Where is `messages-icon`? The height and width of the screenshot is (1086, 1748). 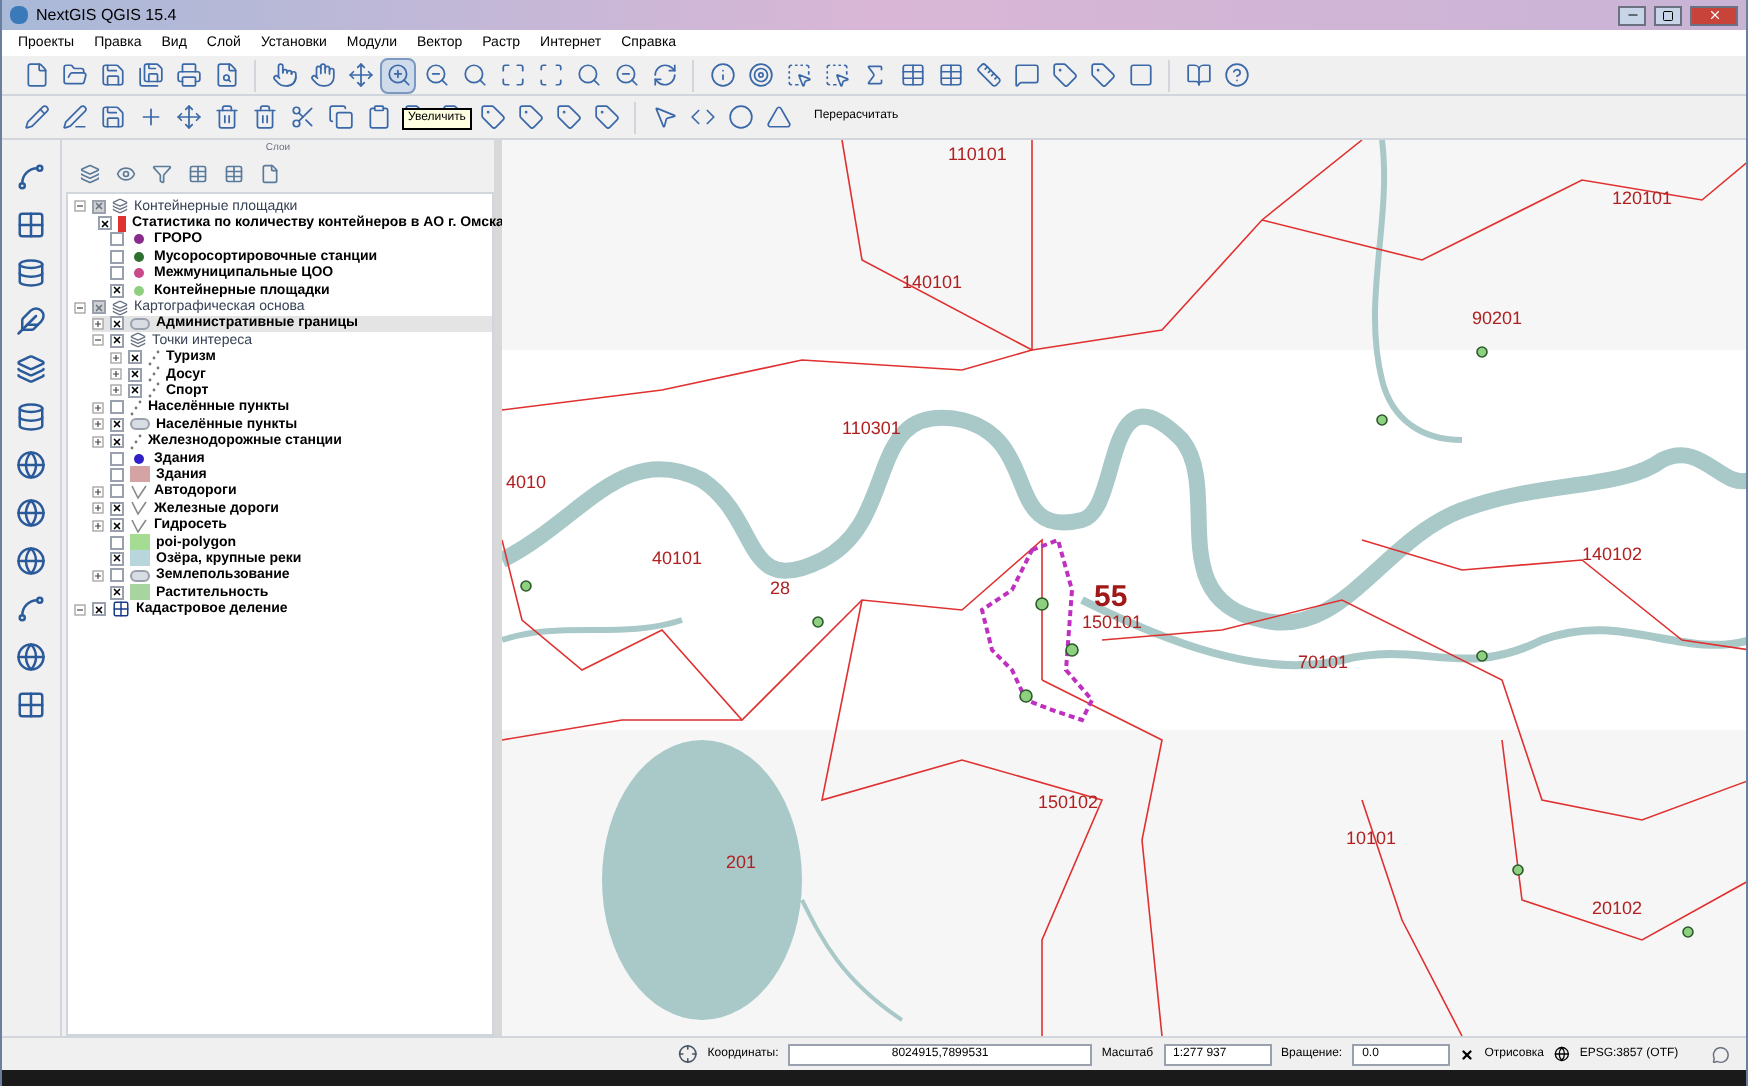
messages-icon is located at coordinates (1721, 1054).